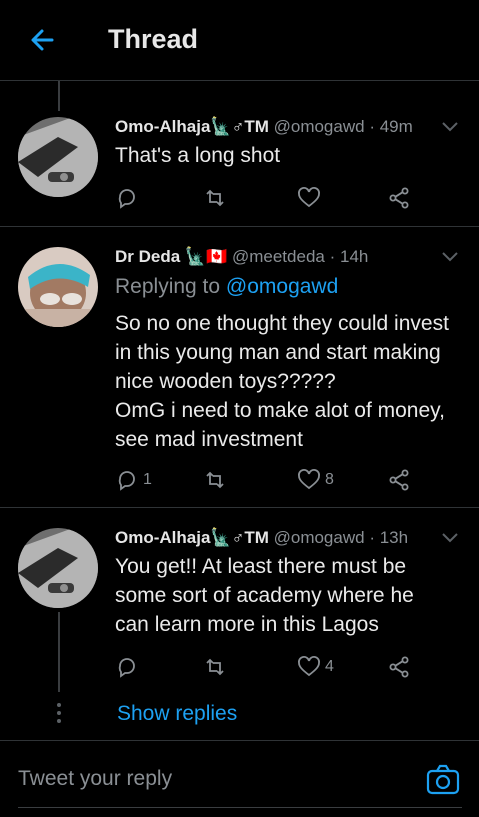  I want to click on top-bar: Thread, so click(239, 40).